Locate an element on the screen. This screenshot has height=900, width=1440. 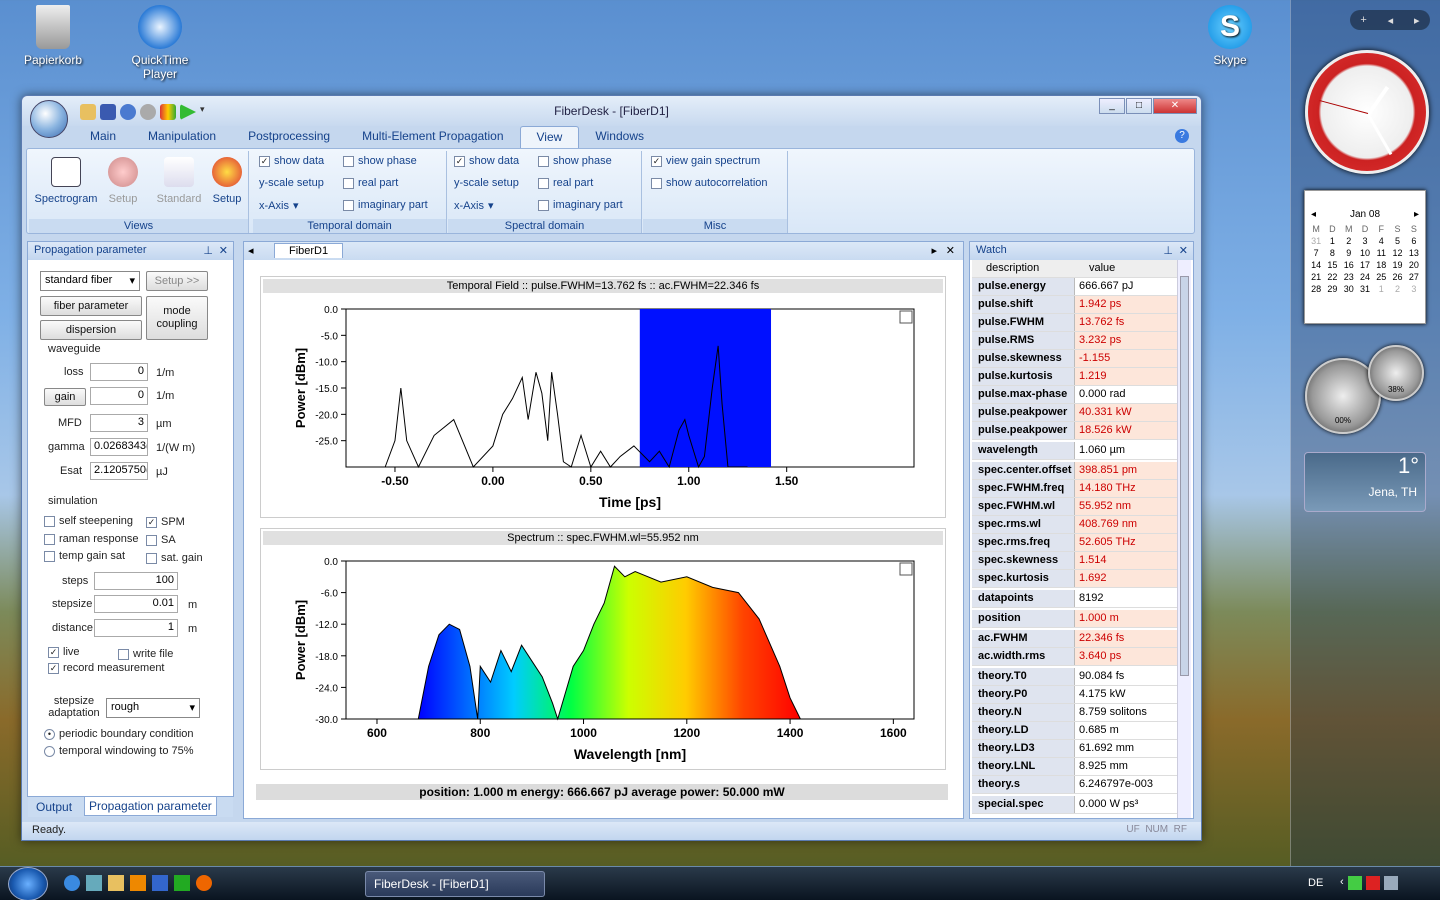
radio is located at coordinates (49, 751).